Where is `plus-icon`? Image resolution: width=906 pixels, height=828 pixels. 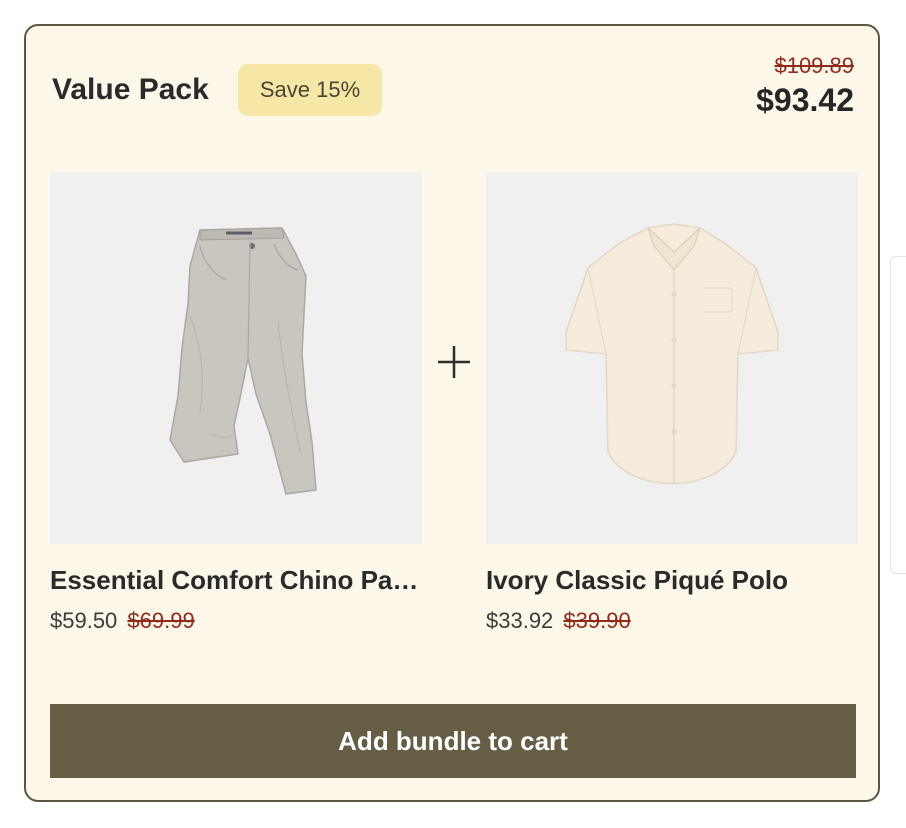 plus-icon is located at coordinates (454, 362).